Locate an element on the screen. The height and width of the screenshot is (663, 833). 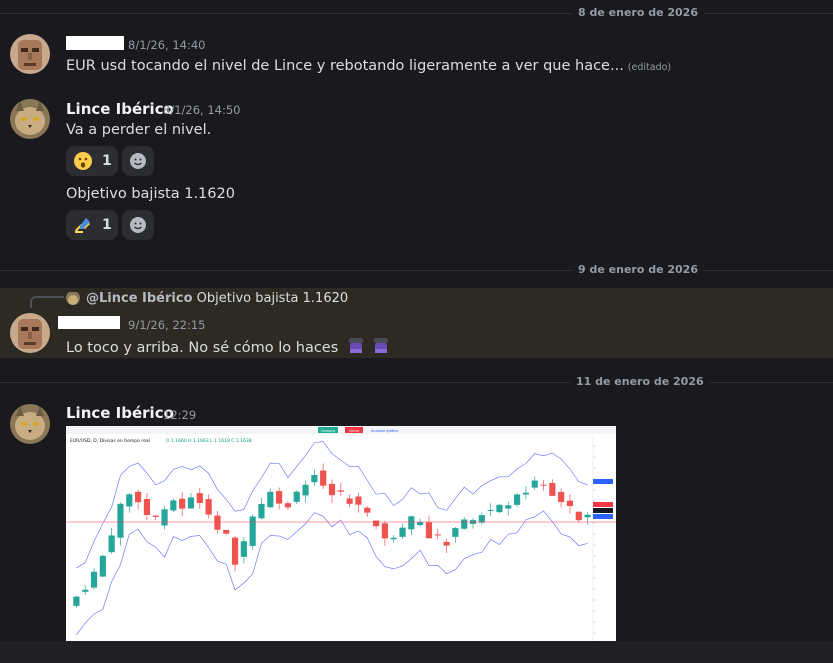
message-timestamp: 12:29 is located at coordinates (180, 415).